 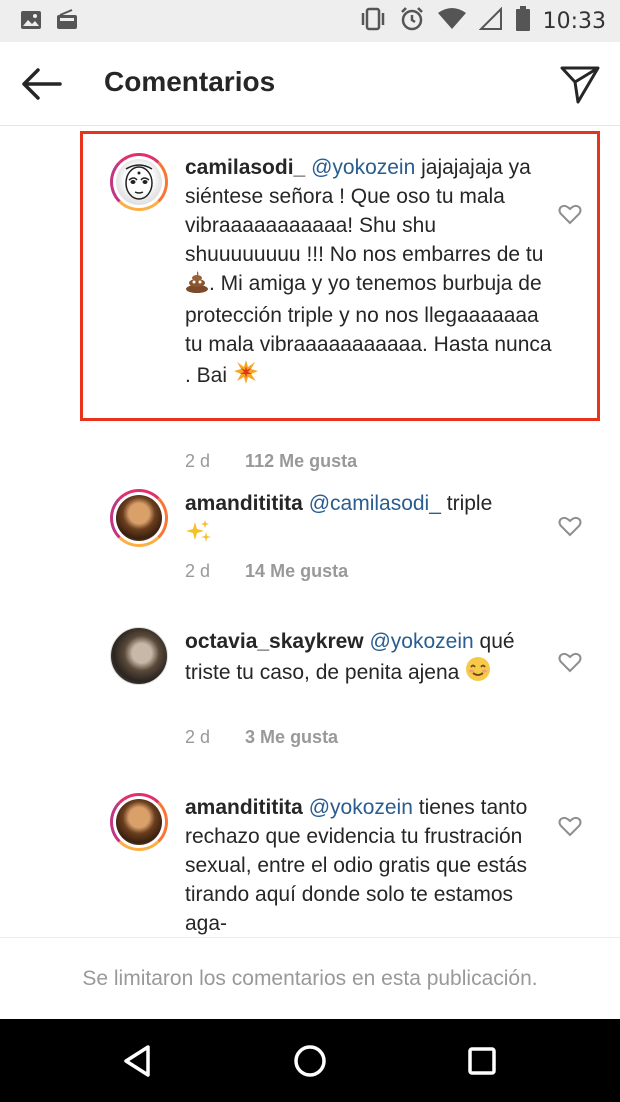 I want to click on app-header: Comentarios, so click(x=310, y=84).